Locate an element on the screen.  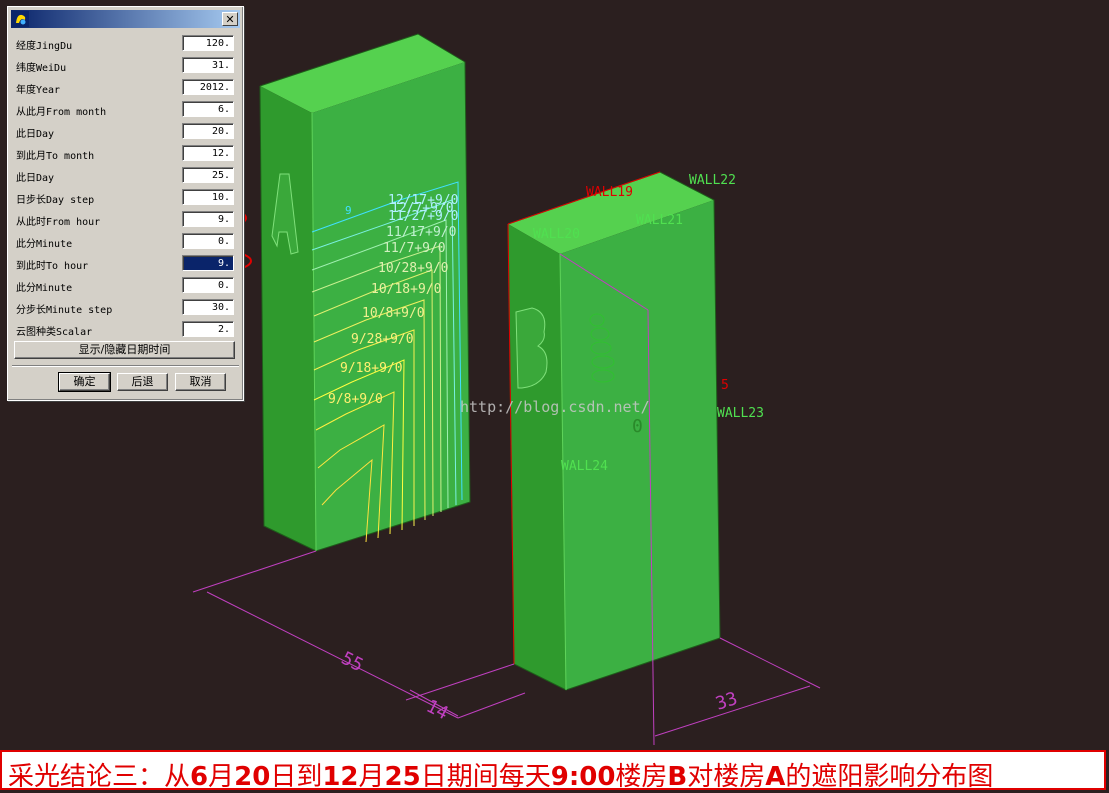
caption-part: 日期间每天 is located at coordinates (485, 777).